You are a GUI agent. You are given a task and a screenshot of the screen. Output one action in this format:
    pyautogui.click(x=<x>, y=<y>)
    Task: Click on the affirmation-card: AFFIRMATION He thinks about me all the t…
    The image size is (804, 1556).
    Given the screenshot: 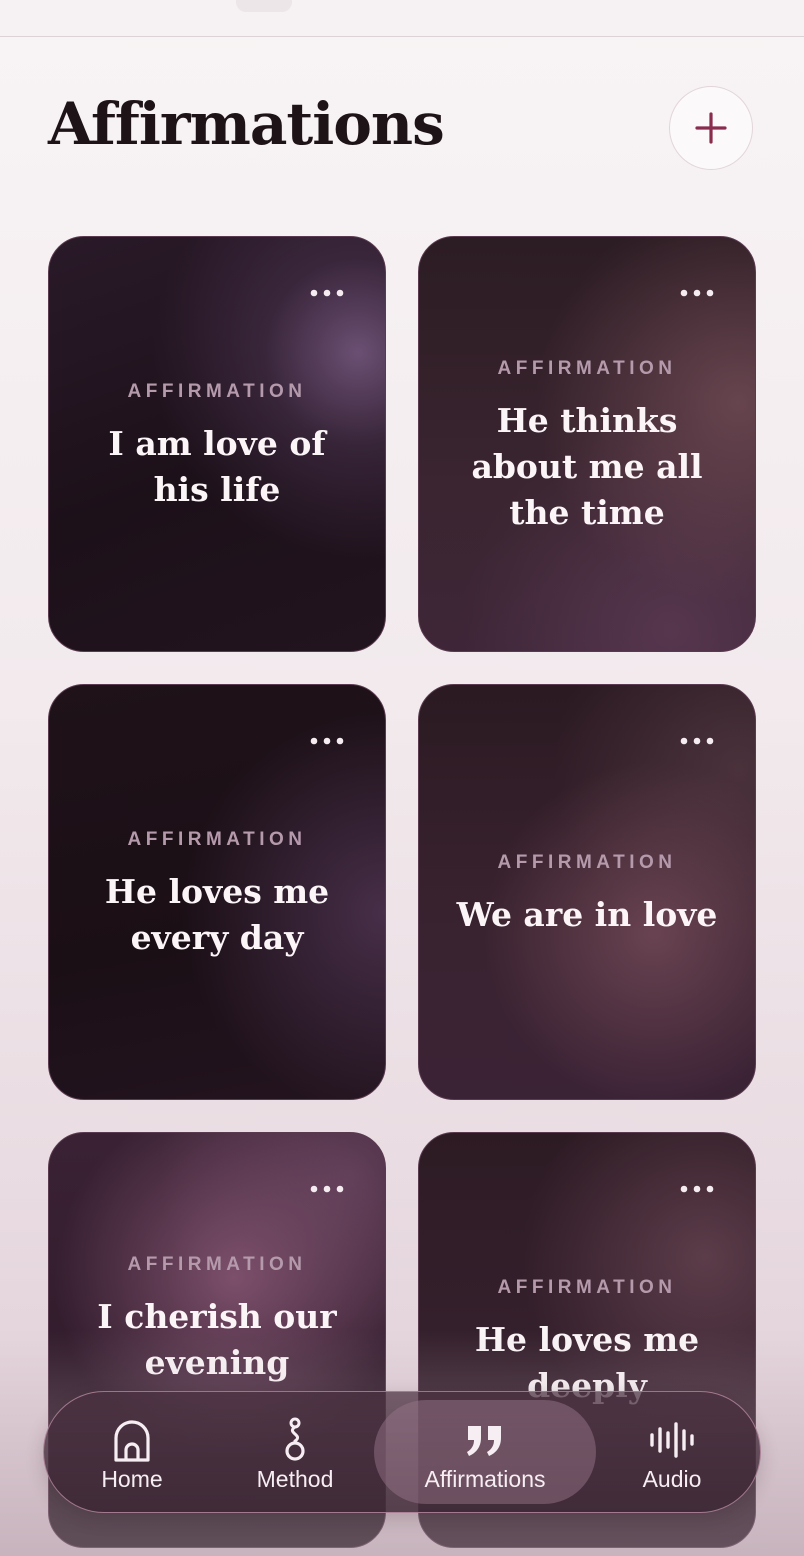 What is the action you would take?
    pyautogui.click(x=587, y=444)
    